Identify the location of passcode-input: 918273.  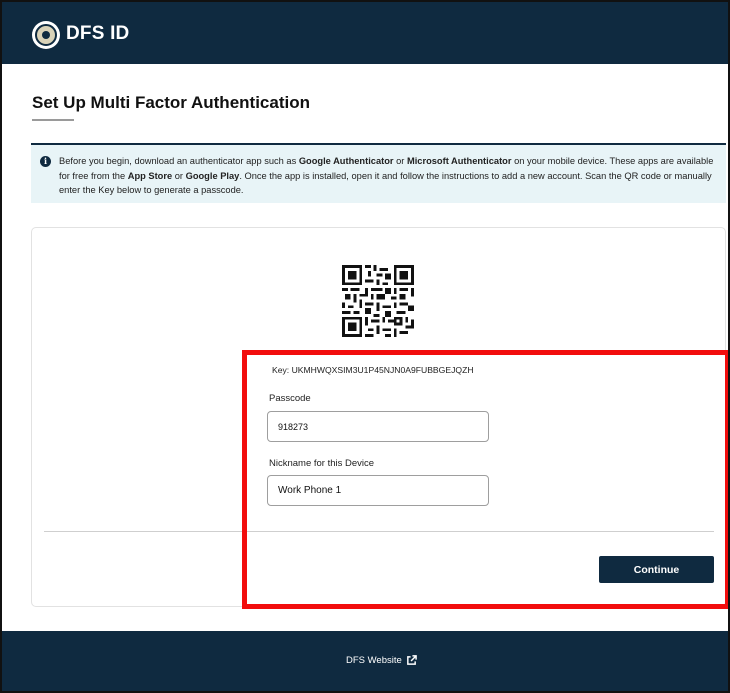
(378, 426).